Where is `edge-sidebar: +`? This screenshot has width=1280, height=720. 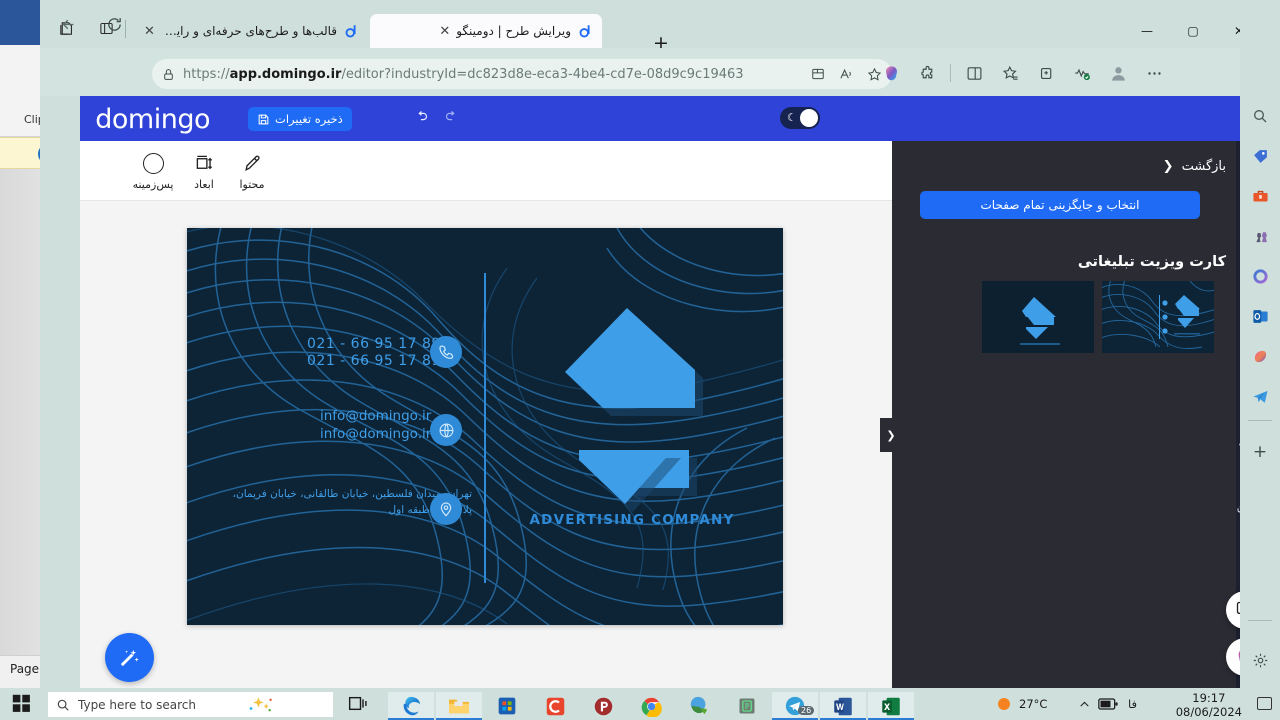 edge-sidebar: + is located at coordinates (1260, 344).